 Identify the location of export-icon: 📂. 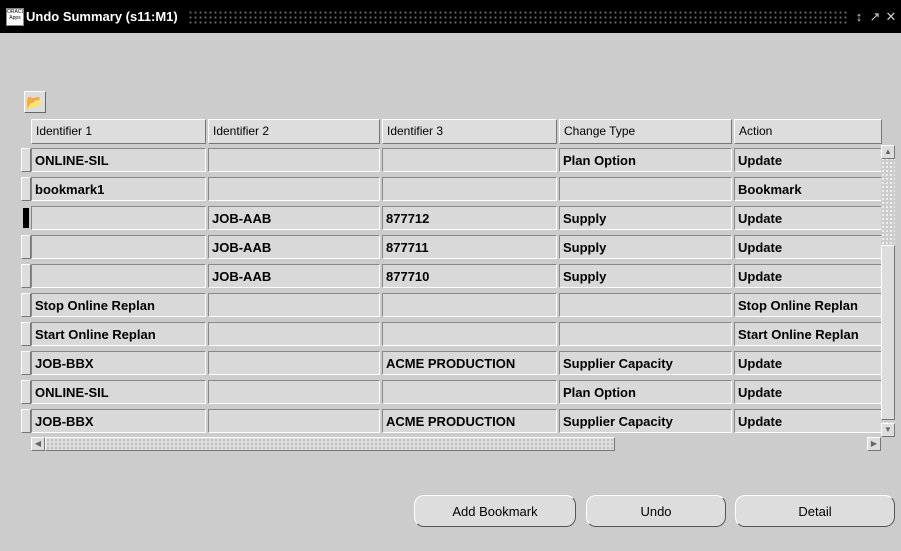
(35, 101).